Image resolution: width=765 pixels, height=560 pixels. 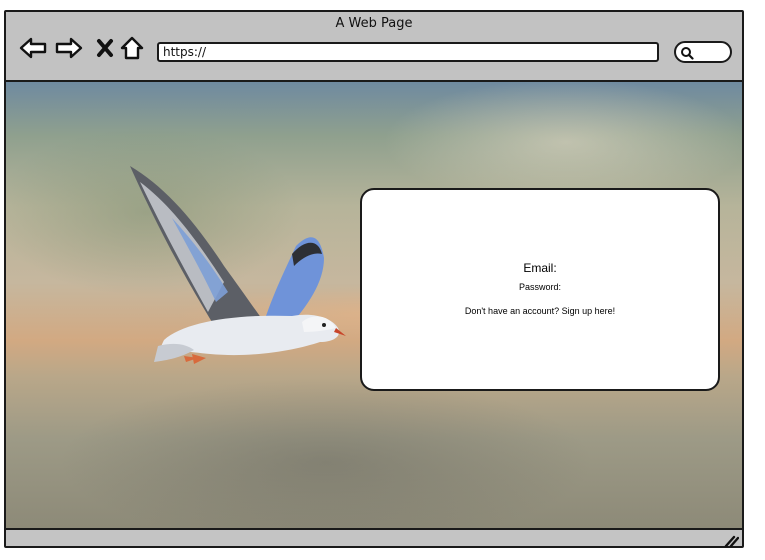 What do you see at coordinates (408, 52) in the screenshot?
I see `address-bar: https://` at bounding box center [408, 52].